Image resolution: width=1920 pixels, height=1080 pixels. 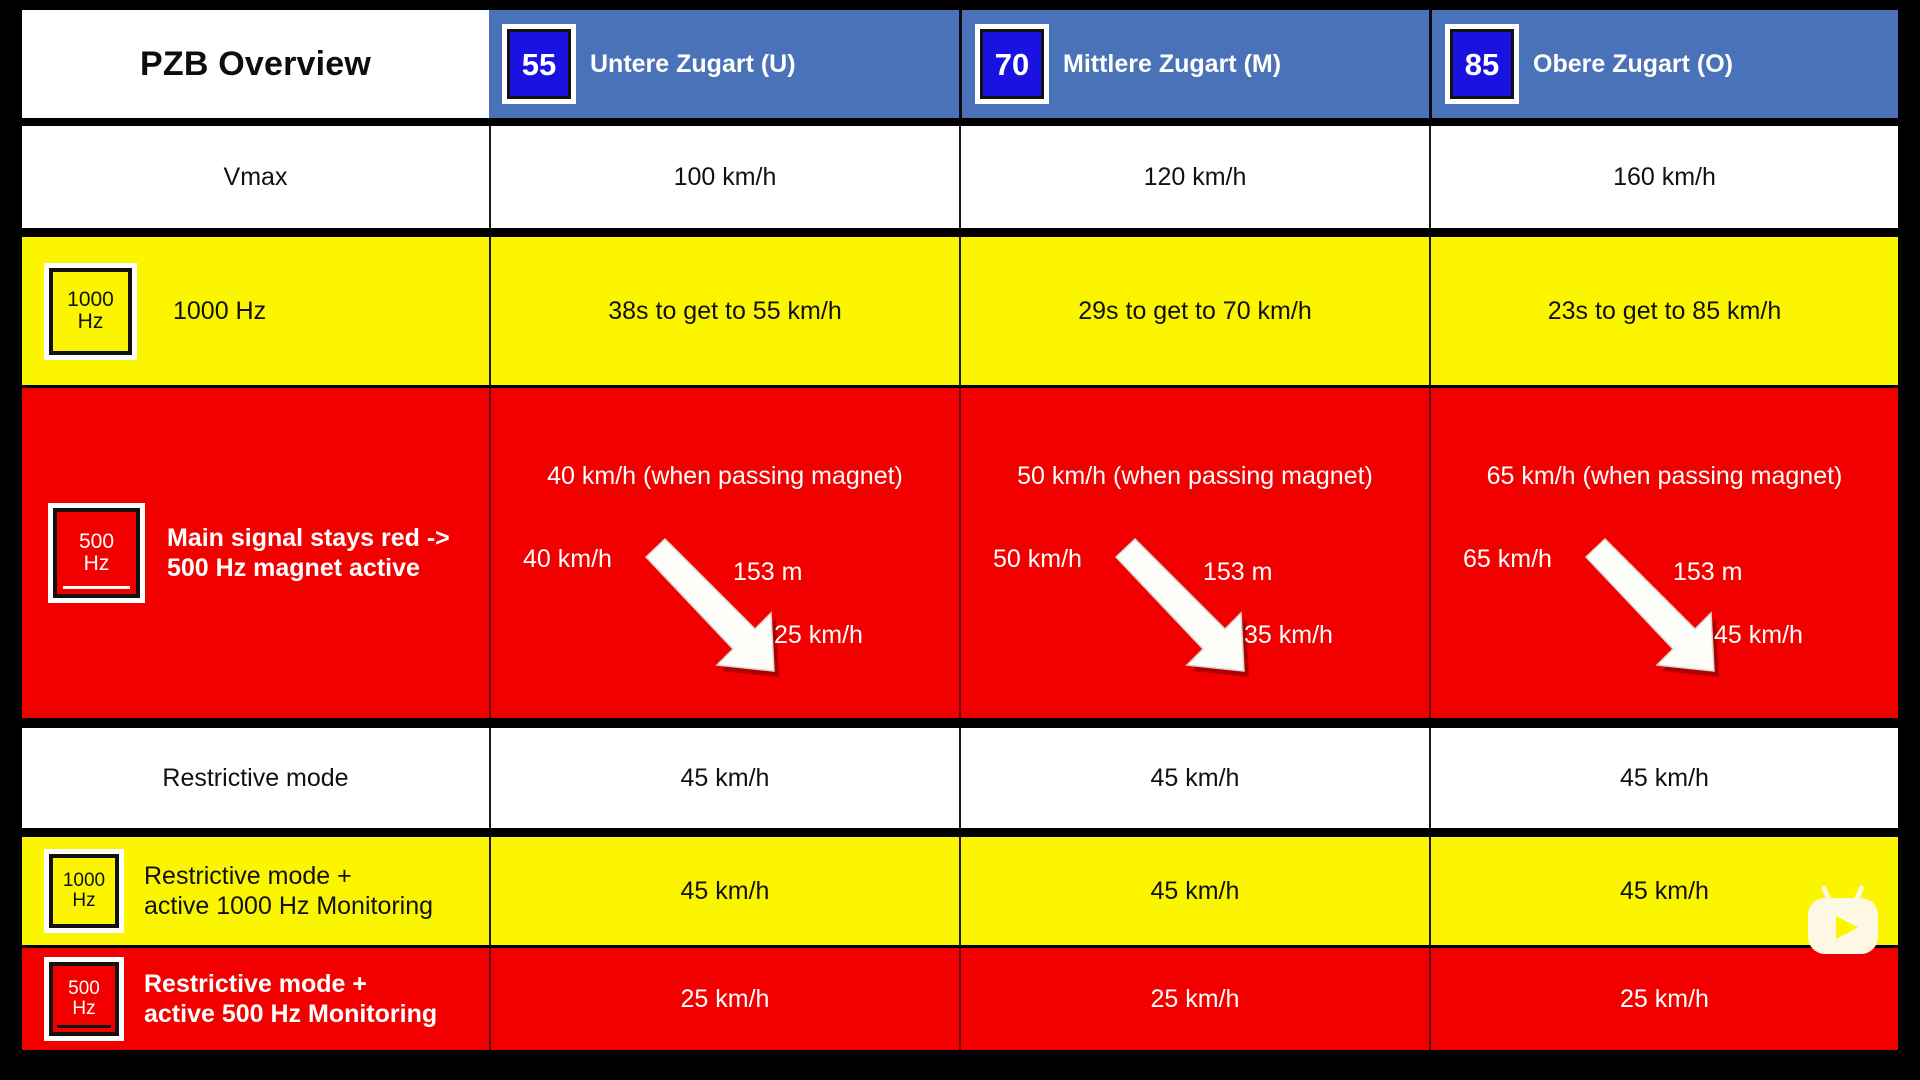 What do you see at coordinates (724, 311) in the screenshot?
I see `cell-1000hz-untere: 38s to get to 55 km/h` at bounding box center [724, 311].